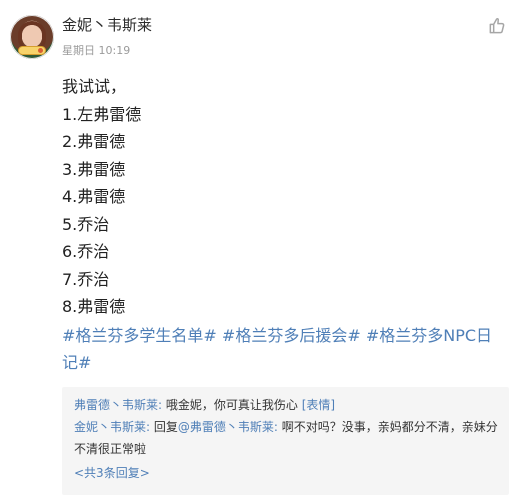 Image resolution: width=515 pixels, height=502 pixels. I want to click on post-timestamp: 星期日 10:19, so click(96, 50).